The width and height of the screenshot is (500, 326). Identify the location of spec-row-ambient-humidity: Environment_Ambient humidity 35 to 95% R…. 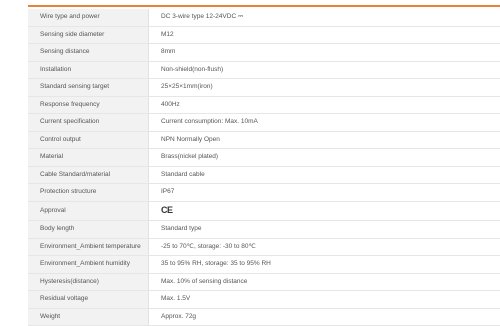
(264, 265).